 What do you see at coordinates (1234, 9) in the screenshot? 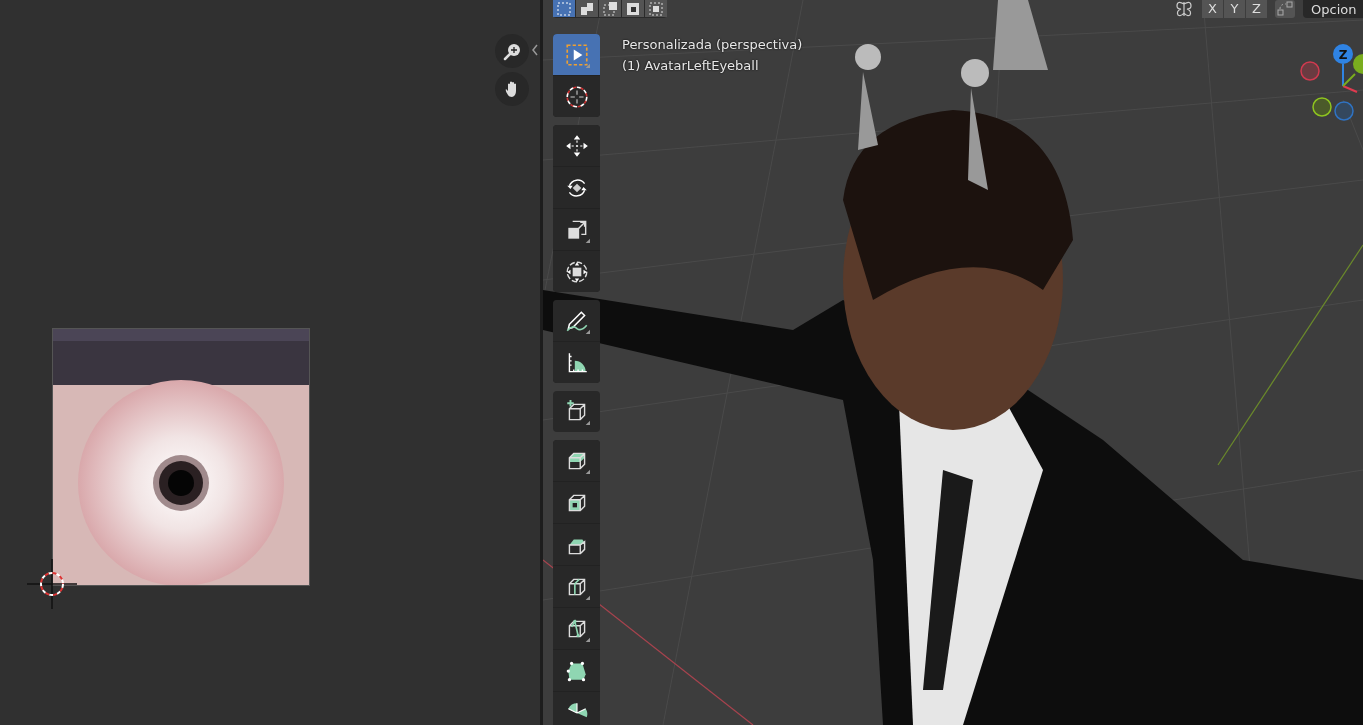
I see `axis-toggle-button: Y` at bounding box center [1234, 9].